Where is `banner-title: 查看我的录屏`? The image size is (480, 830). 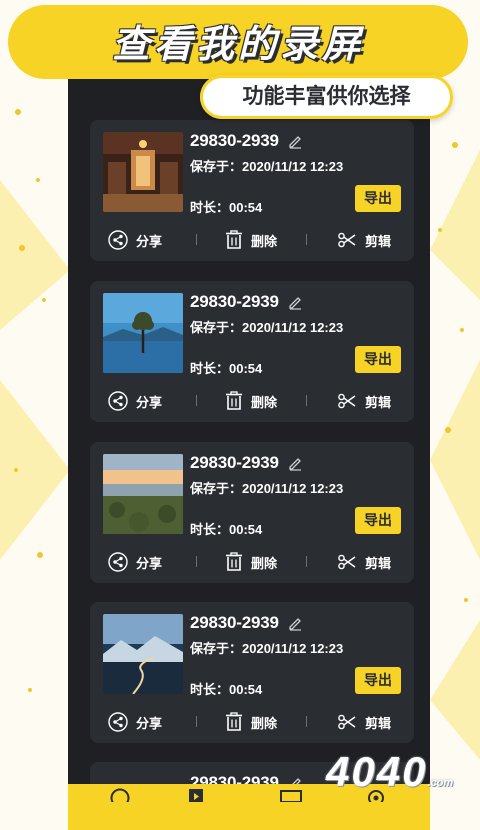
banner-title: 查看我的录屏 is located at coordinates (237, 45).